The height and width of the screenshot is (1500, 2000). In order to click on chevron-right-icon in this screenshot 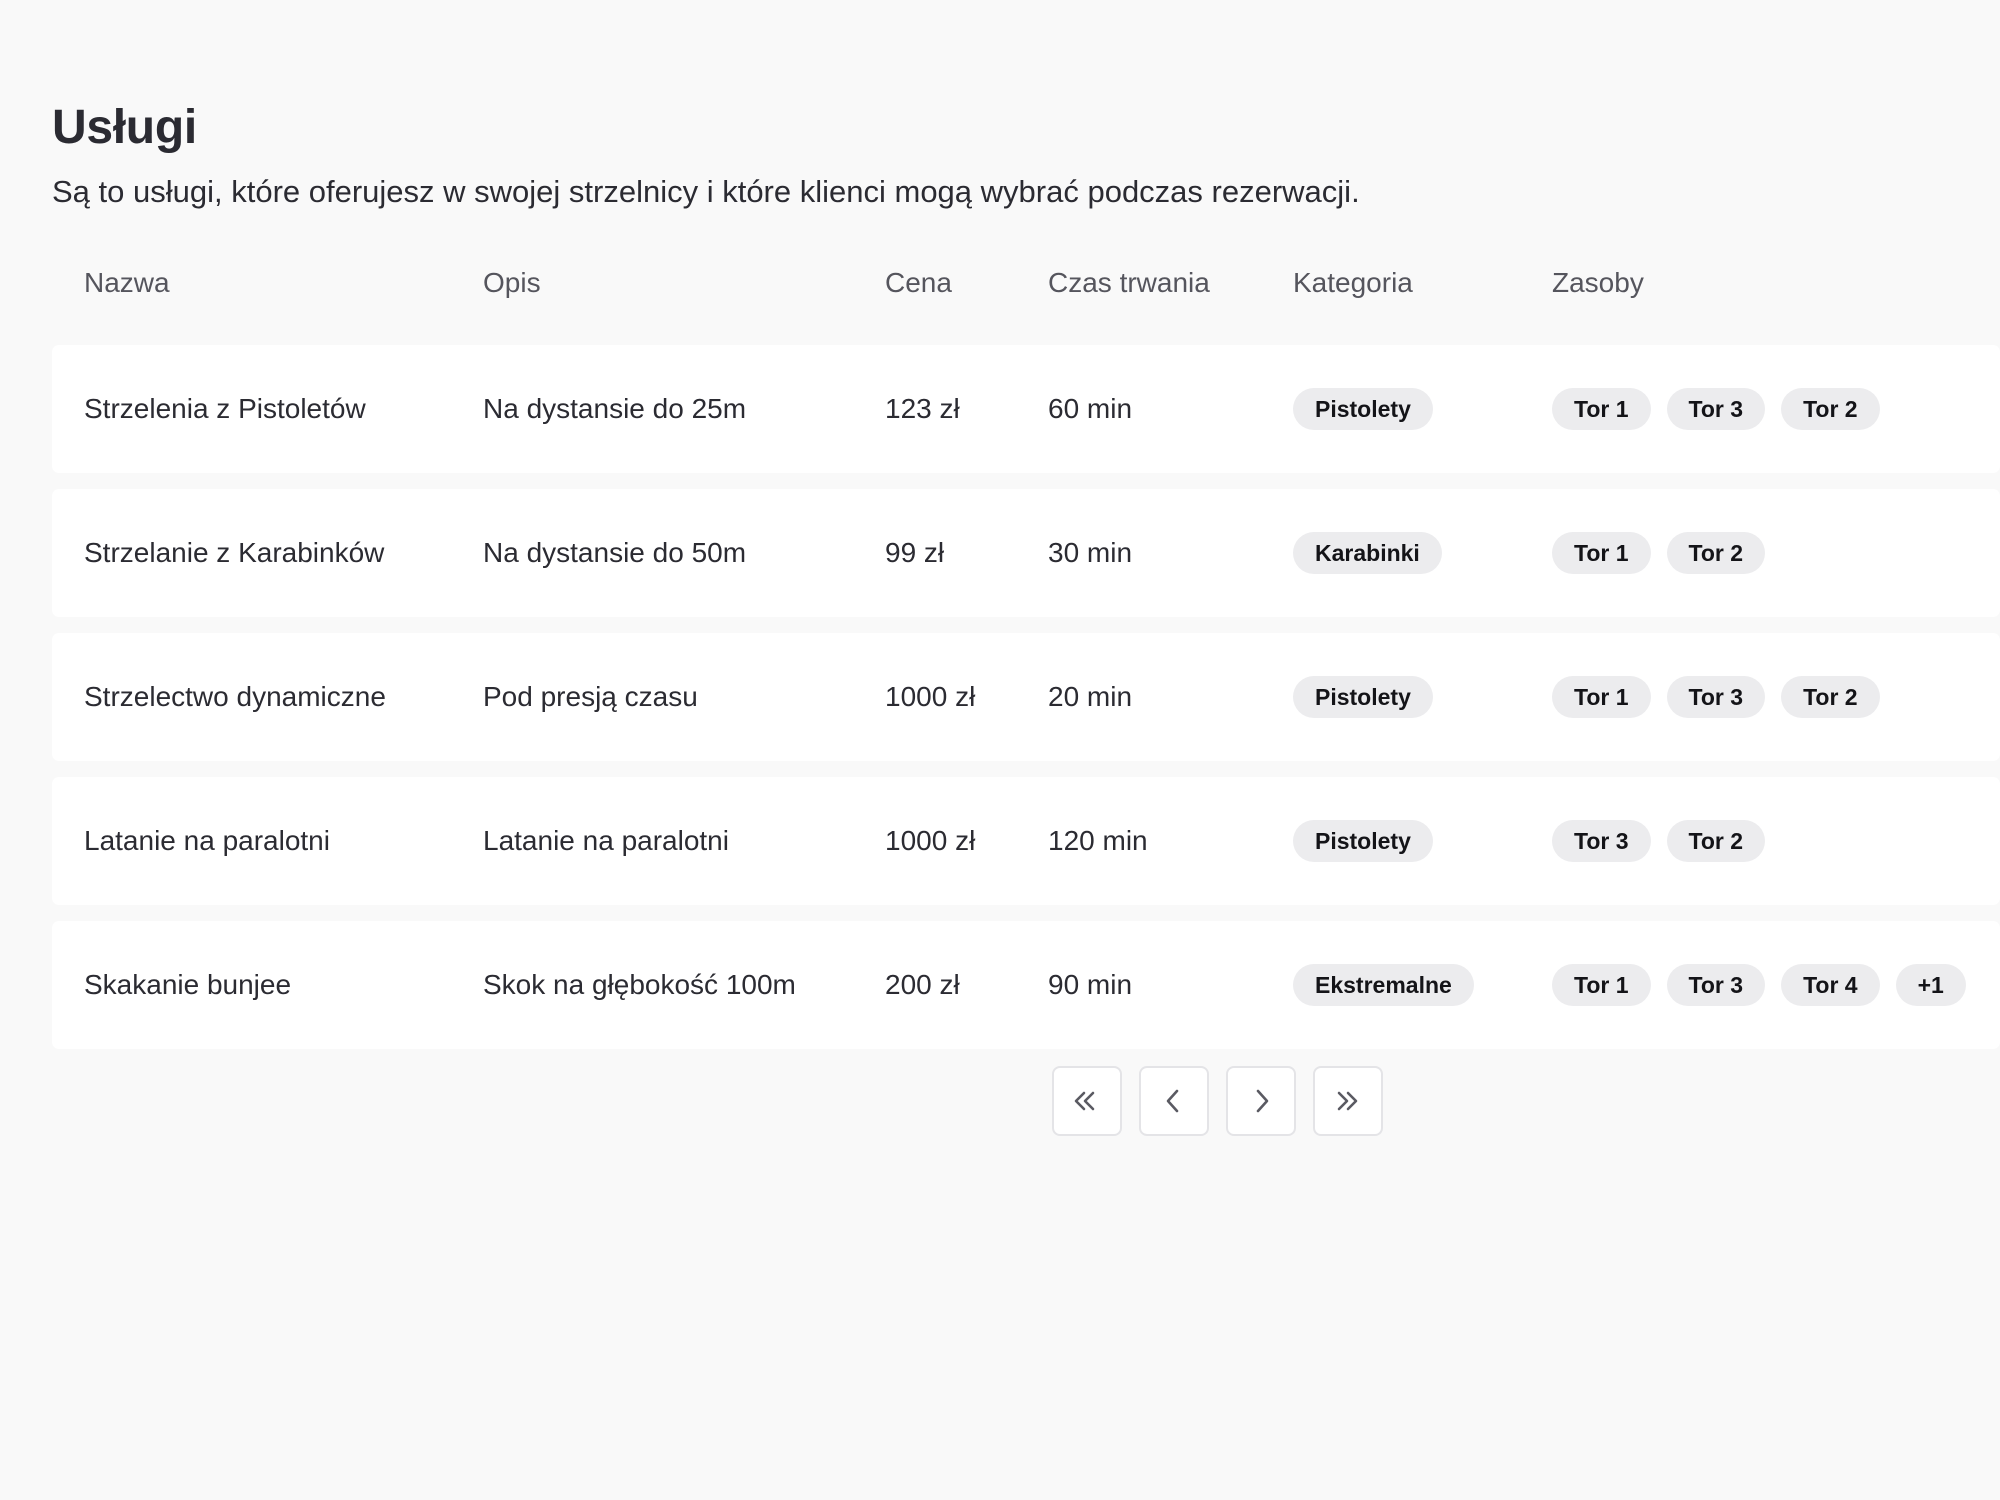, I will do `click(1261, 1101)`.